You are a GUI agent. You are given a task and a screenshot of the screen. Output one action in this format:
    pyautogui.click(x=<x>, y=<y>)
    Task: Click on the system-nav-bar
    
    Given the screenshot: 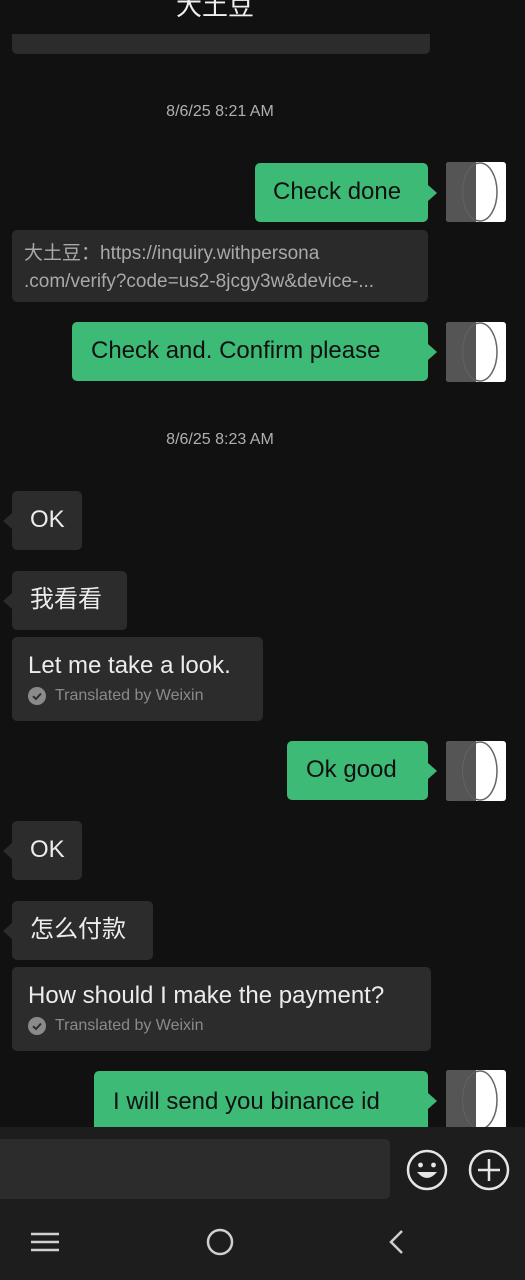 What is the action you would take?
    pyautogui.click(x=262, y=1242)
    